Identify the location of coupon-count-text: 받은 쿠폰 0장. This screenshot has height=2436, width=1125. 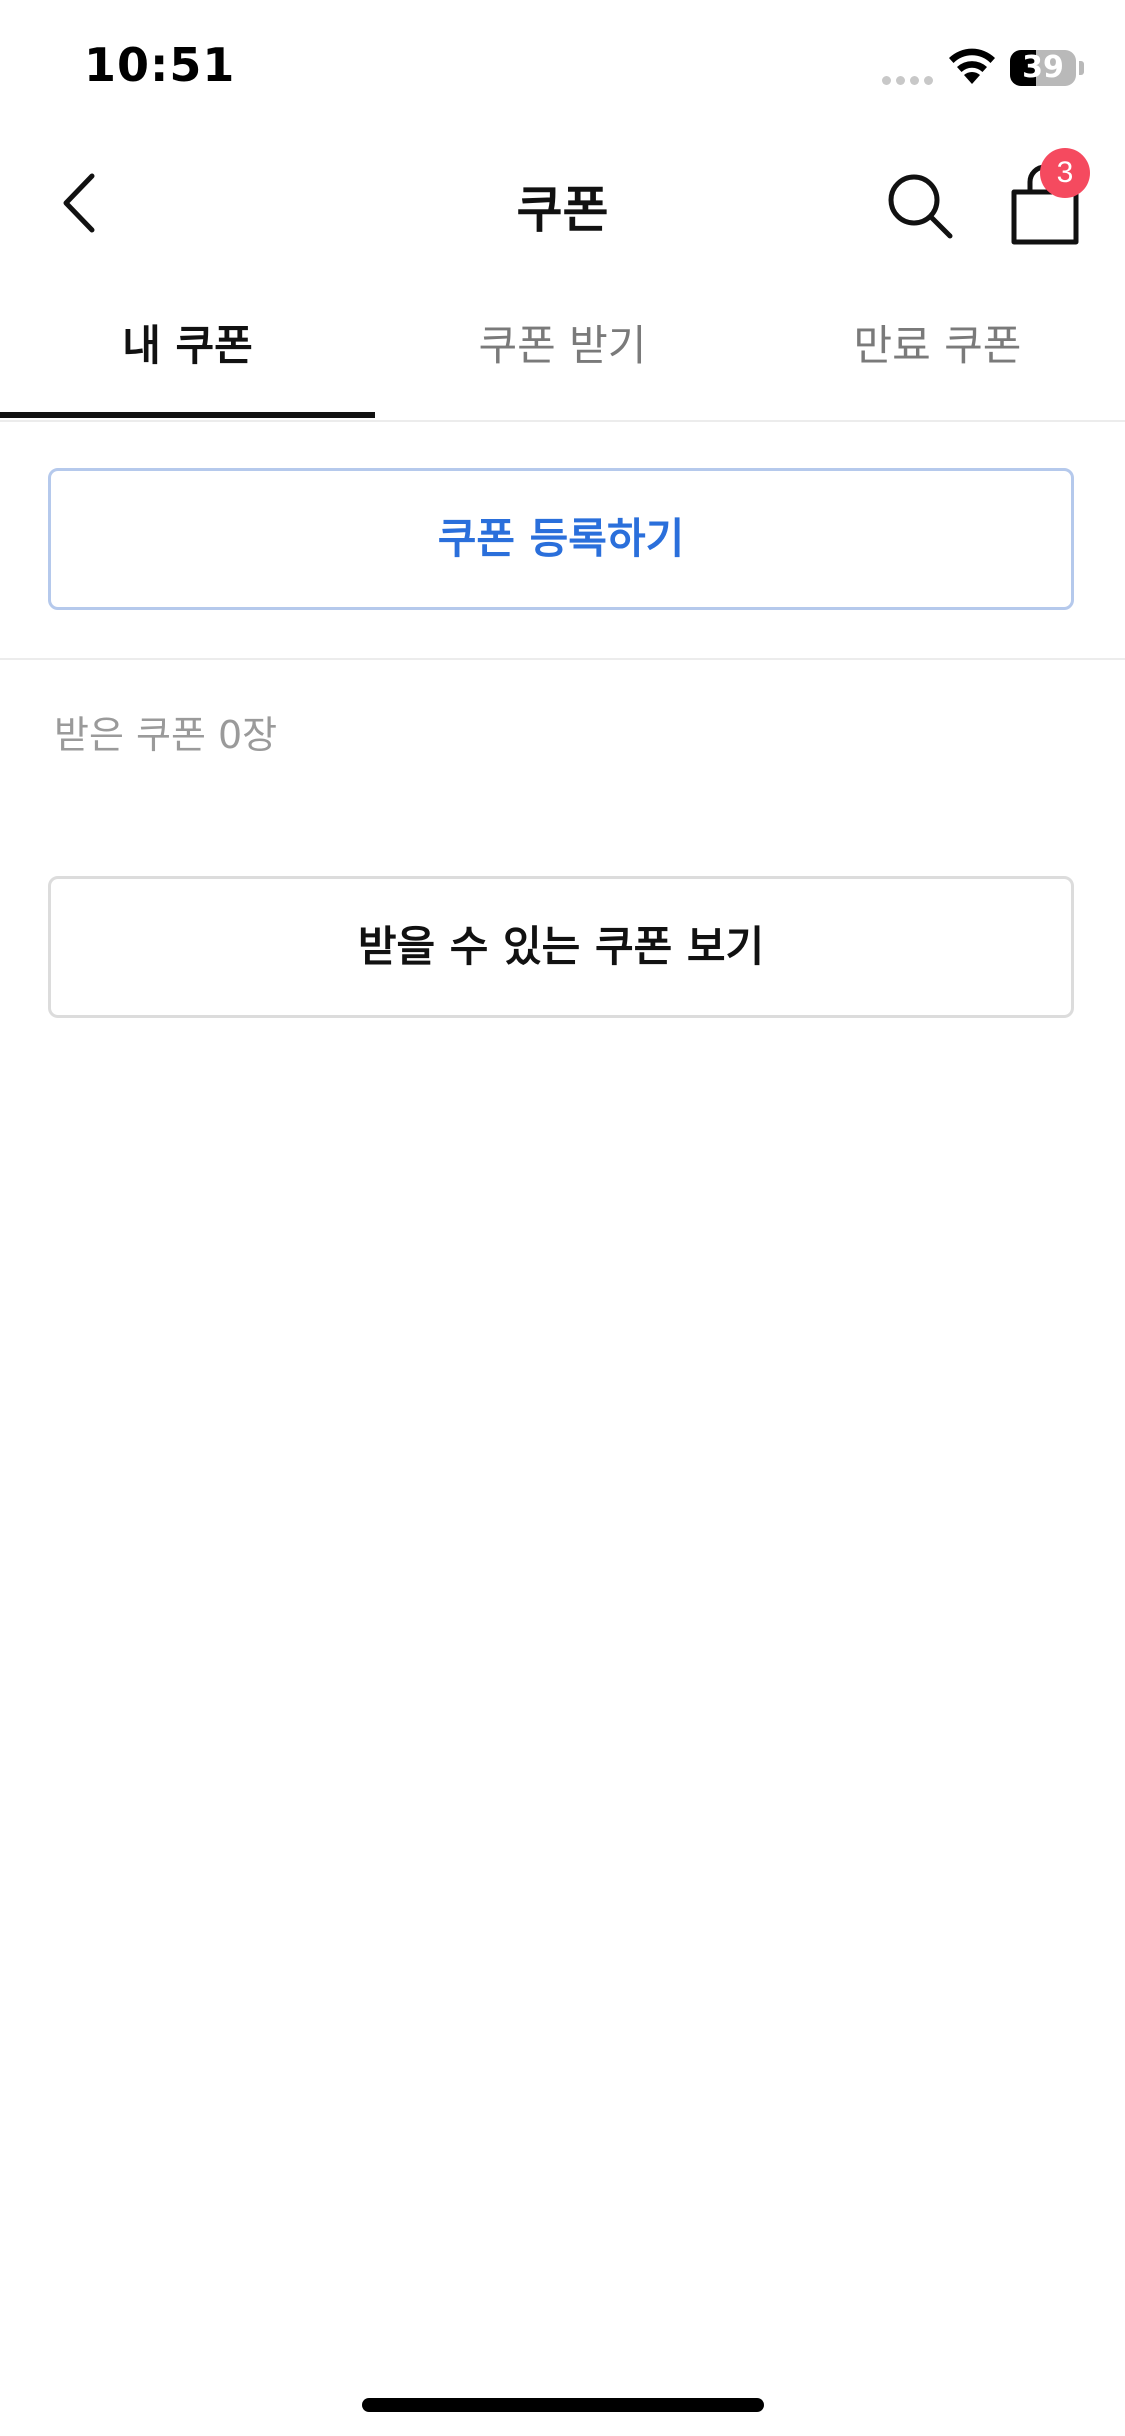
(166, 735).